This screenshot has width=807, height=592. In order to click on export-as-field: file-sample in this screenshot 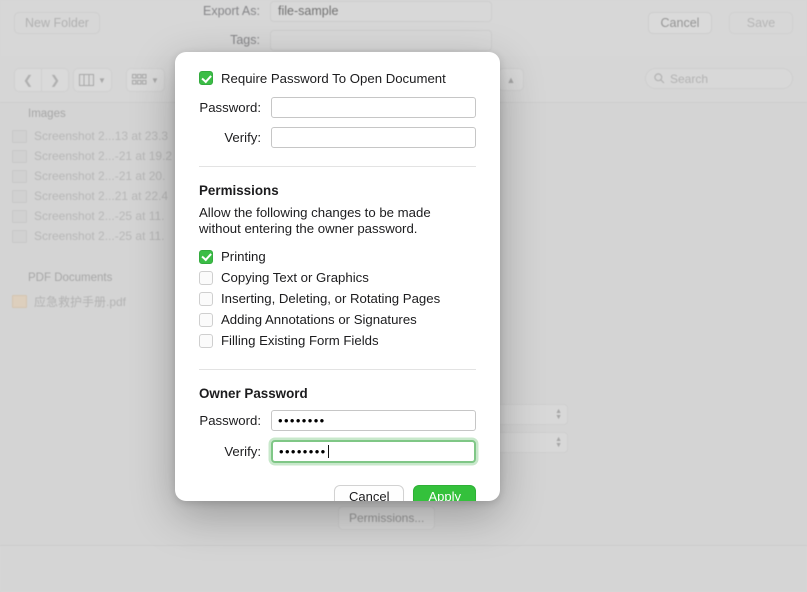, I will do `click(381, 11)`.